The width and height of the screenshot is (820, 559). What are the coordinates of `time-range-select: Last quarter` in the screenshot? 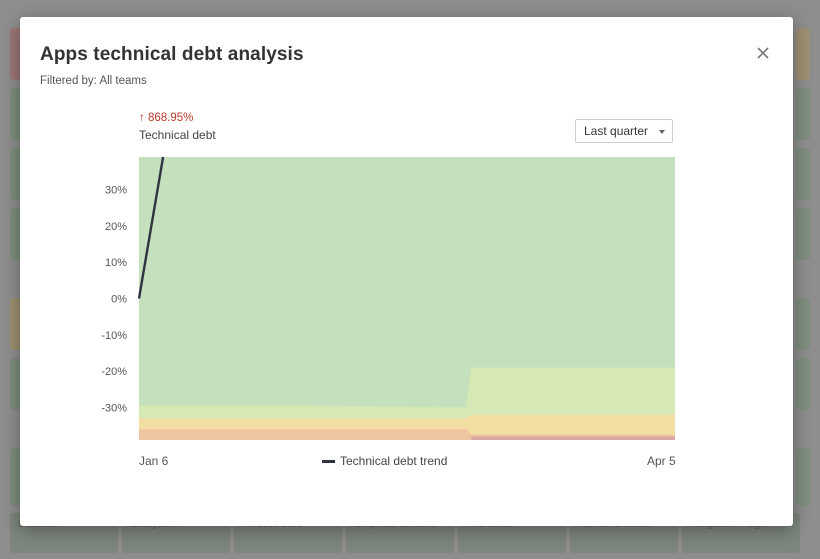 It's located at (624, 131).